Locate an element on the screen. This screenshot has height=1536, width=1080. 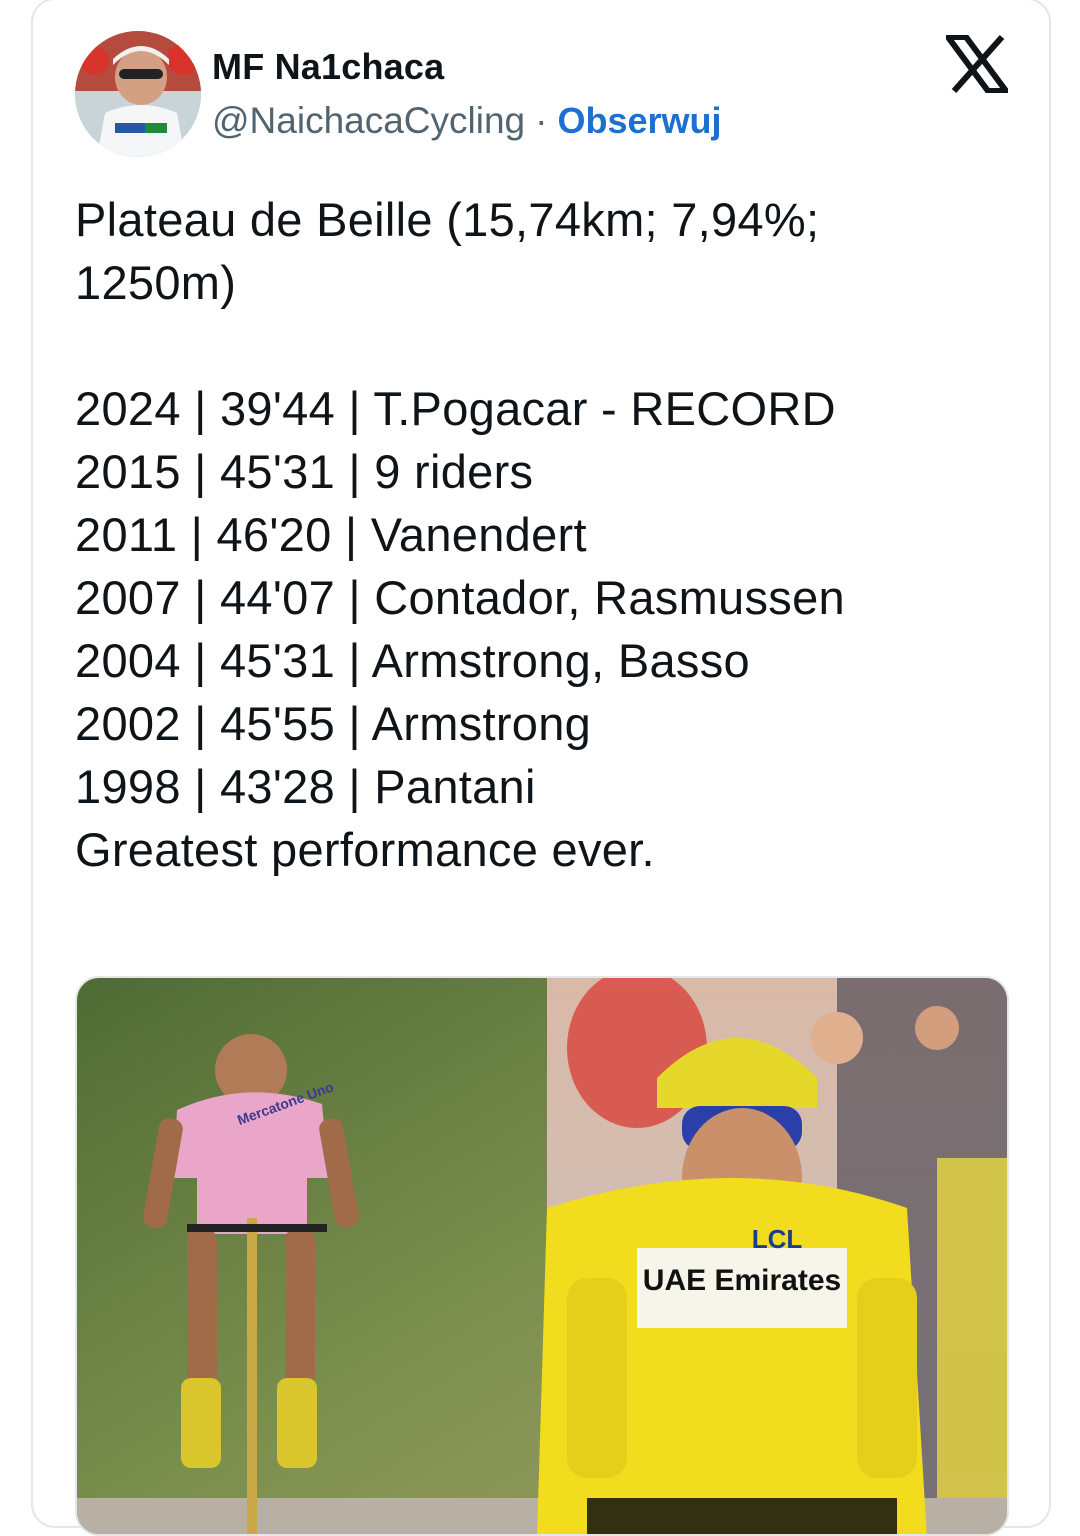
result-row: 2004 | 45'31 | Armstrong, Basso is located at coordinates (412, 660).